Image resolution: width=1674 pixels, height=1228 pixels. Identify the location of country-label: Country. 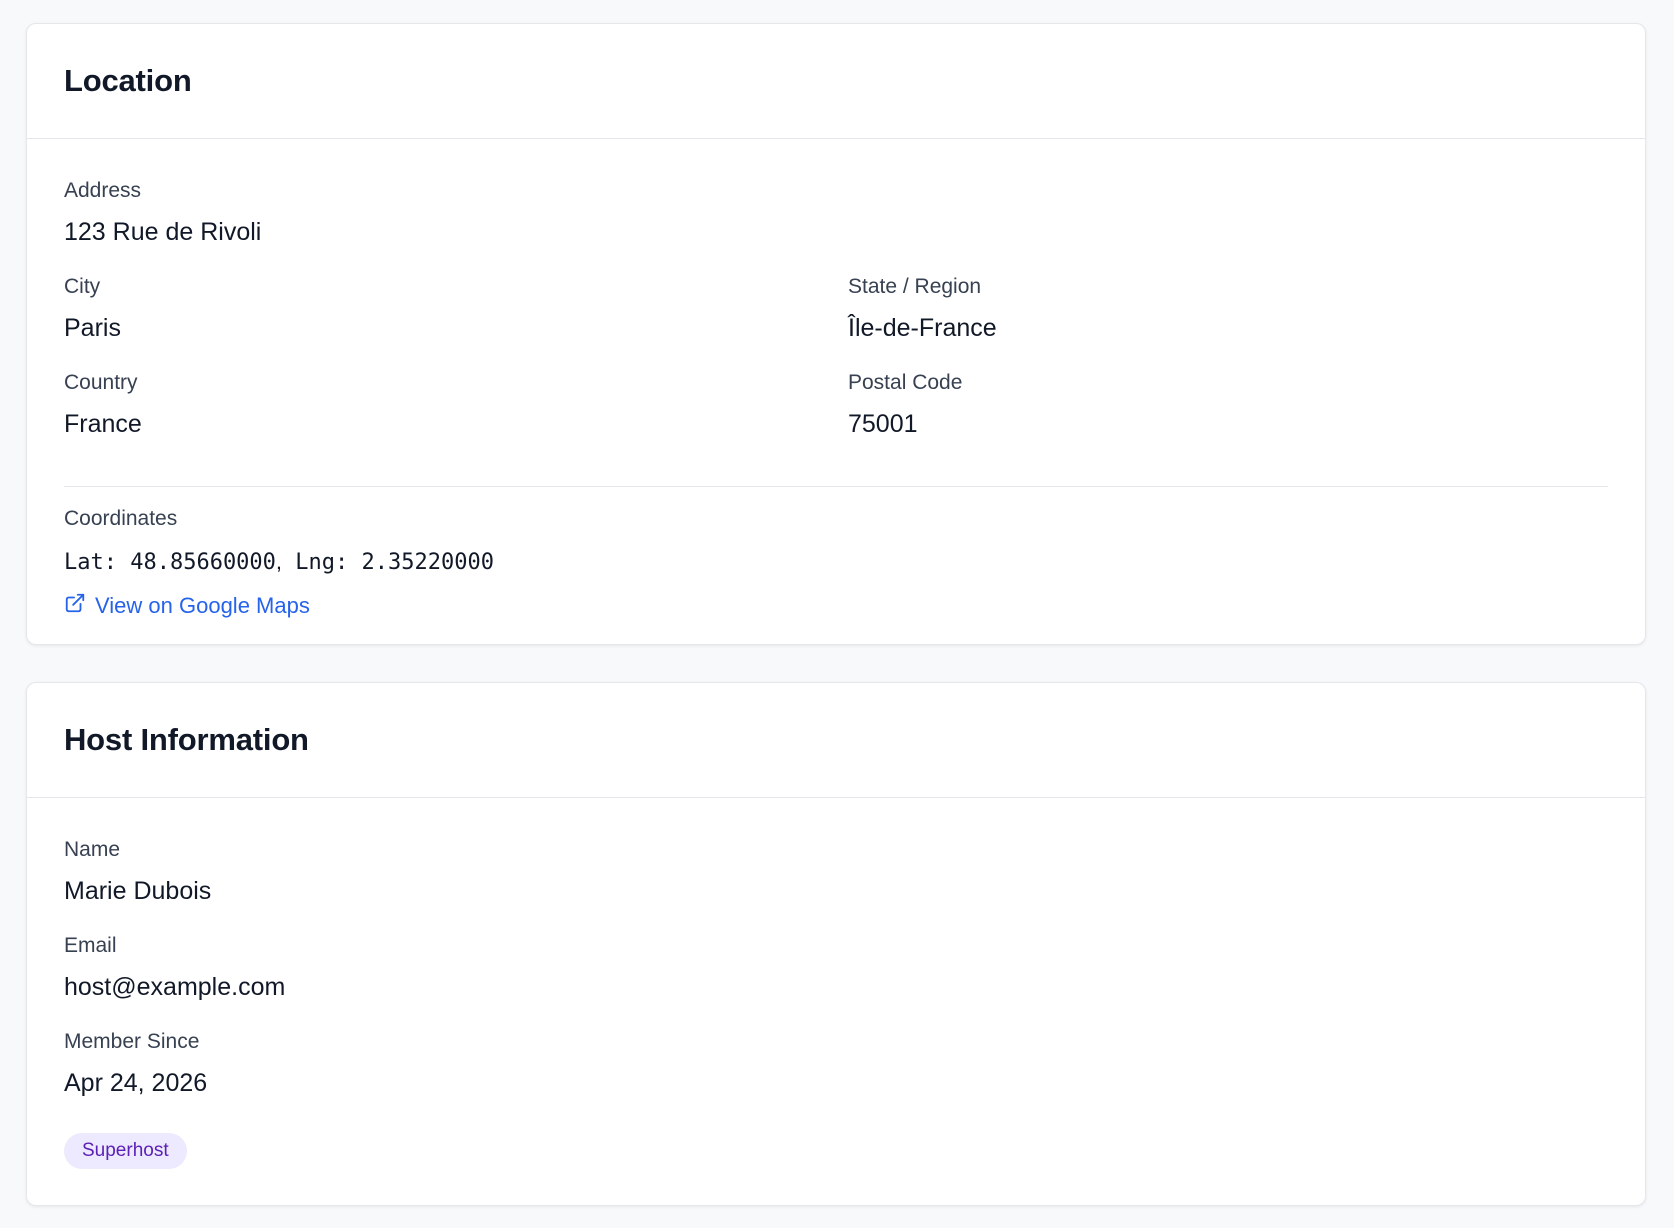
(101, 382).